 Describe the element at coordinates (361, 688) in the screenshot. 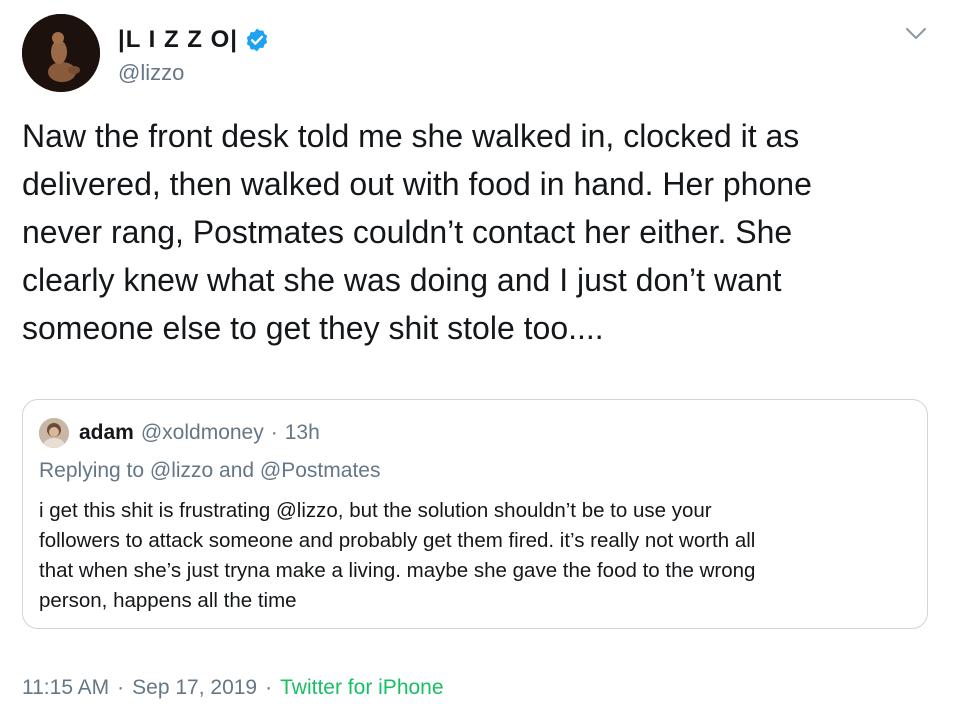

I see `tweet-source-link: Twitter for iPhone` at that location.